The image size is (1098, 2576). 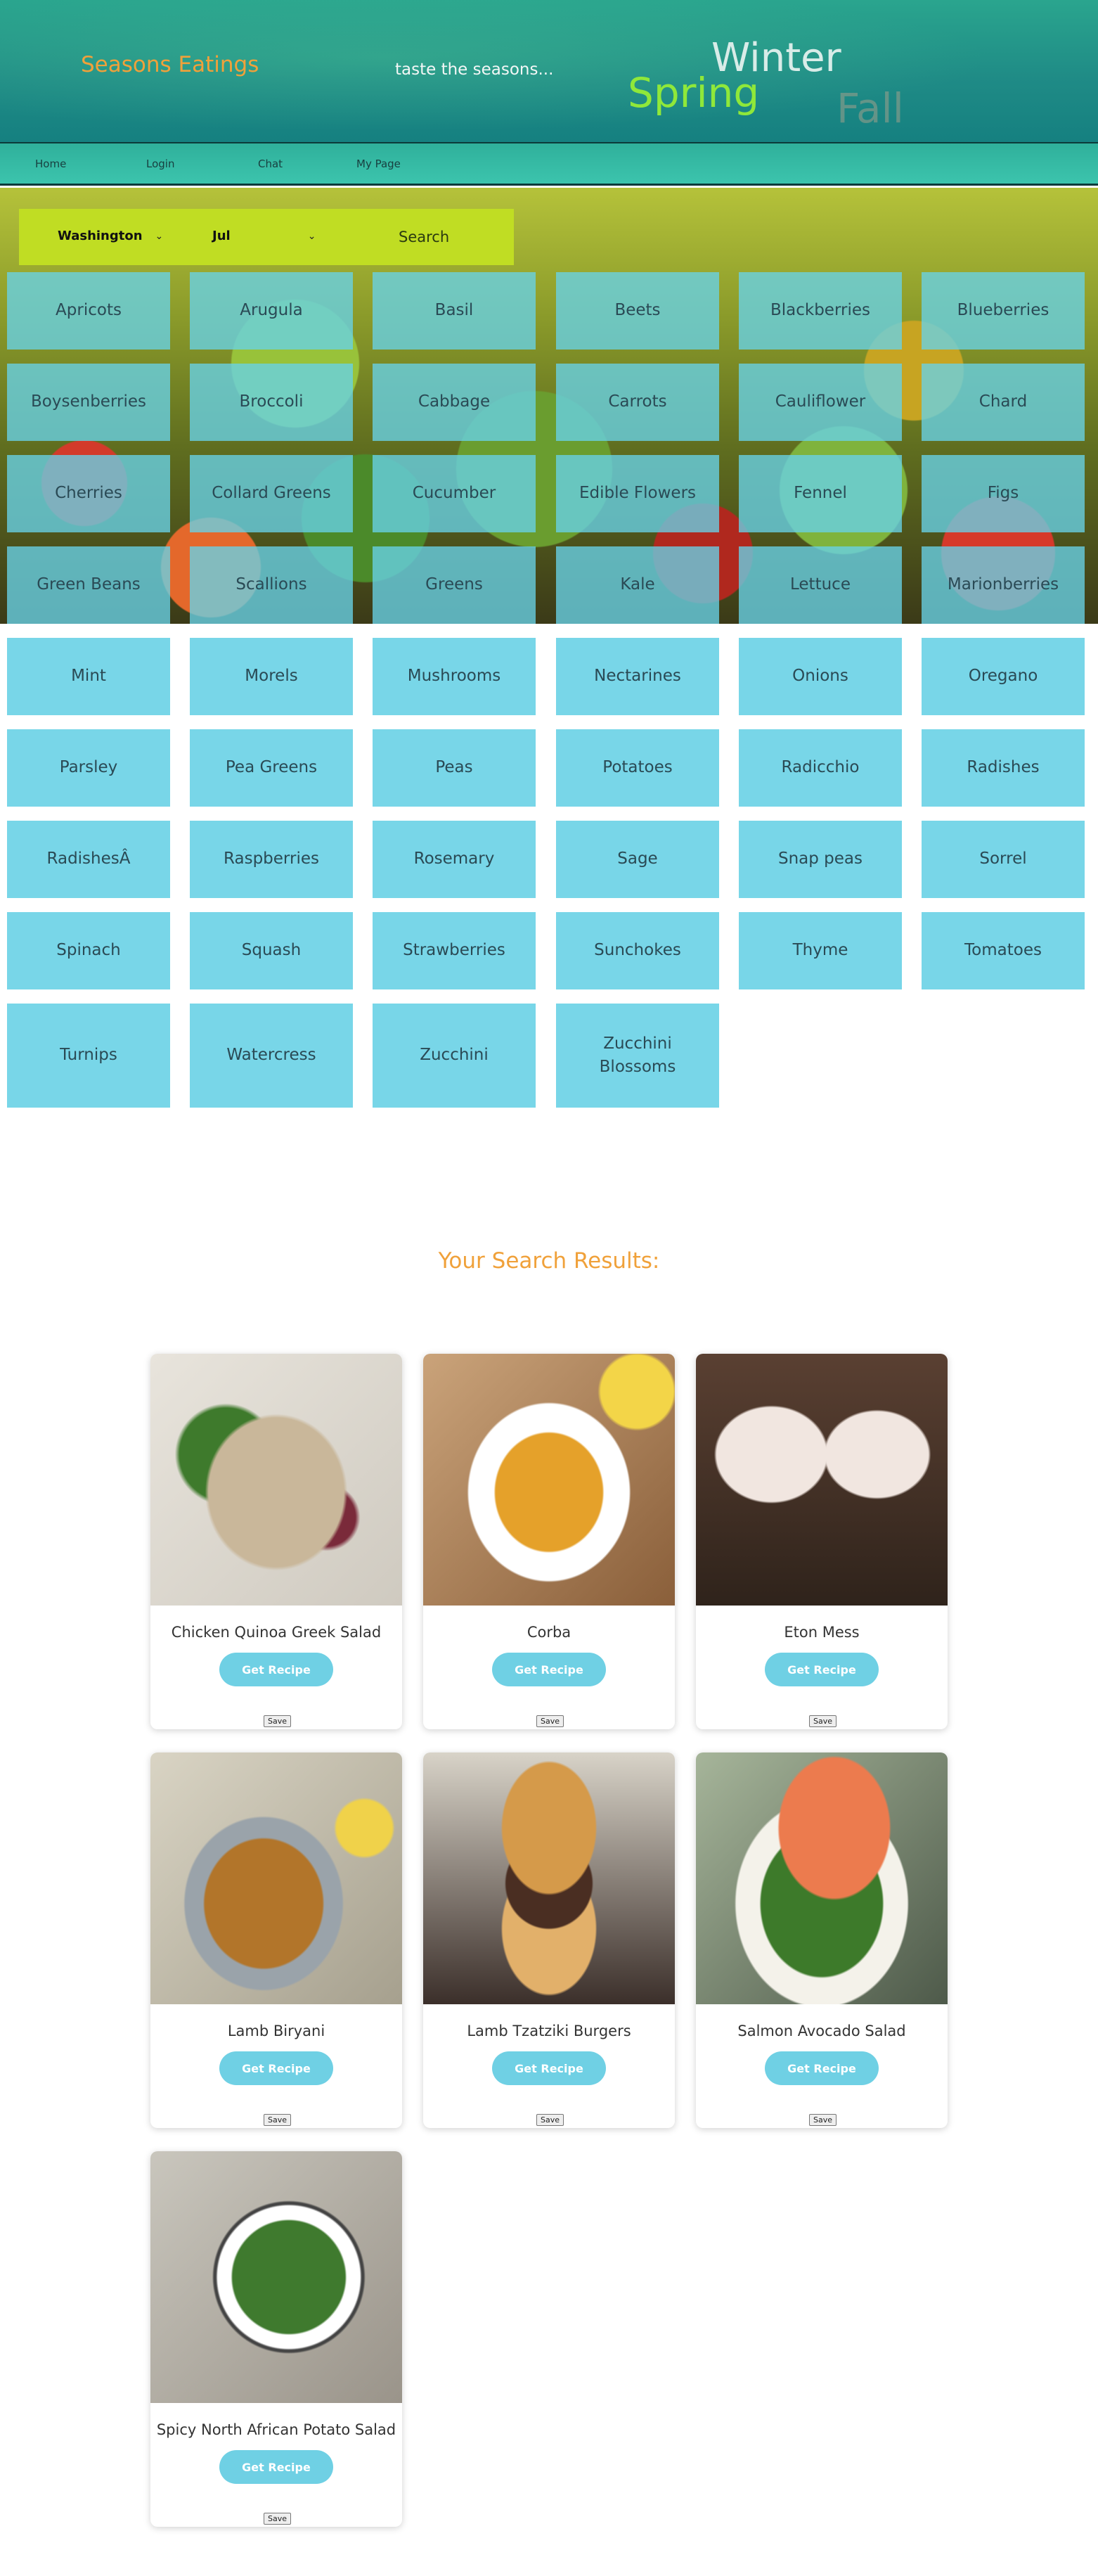 What do you see at coordinates (270, 164) in the screenshot?
I see `nav-chat: Chat` at bounding box center [270, 164].